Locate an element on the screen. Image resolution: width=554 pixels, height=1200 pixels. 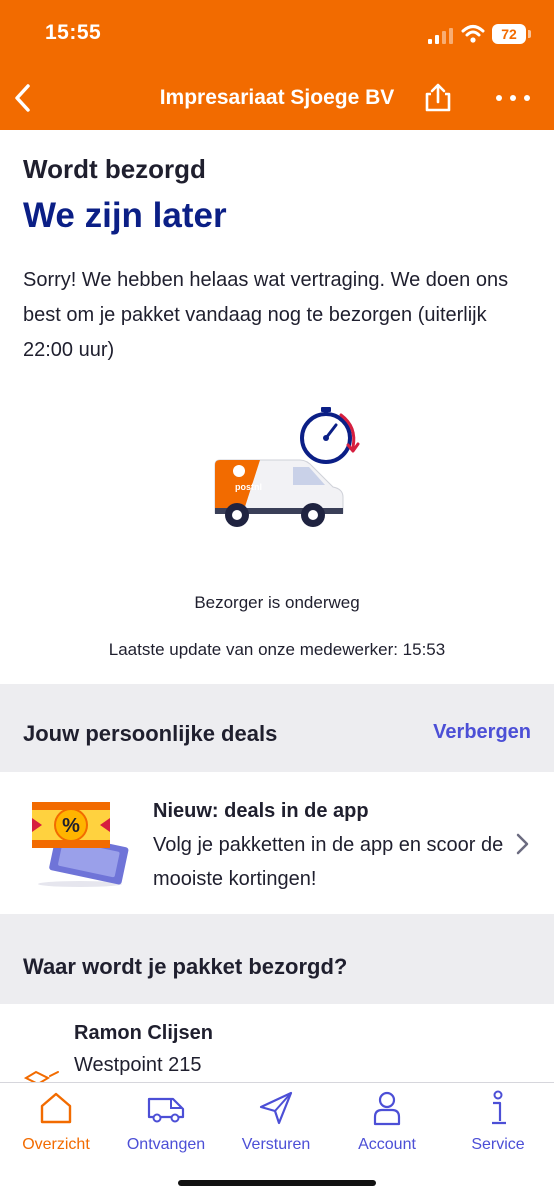
battery-indicator: 72 is located at coordinates (511, 34).